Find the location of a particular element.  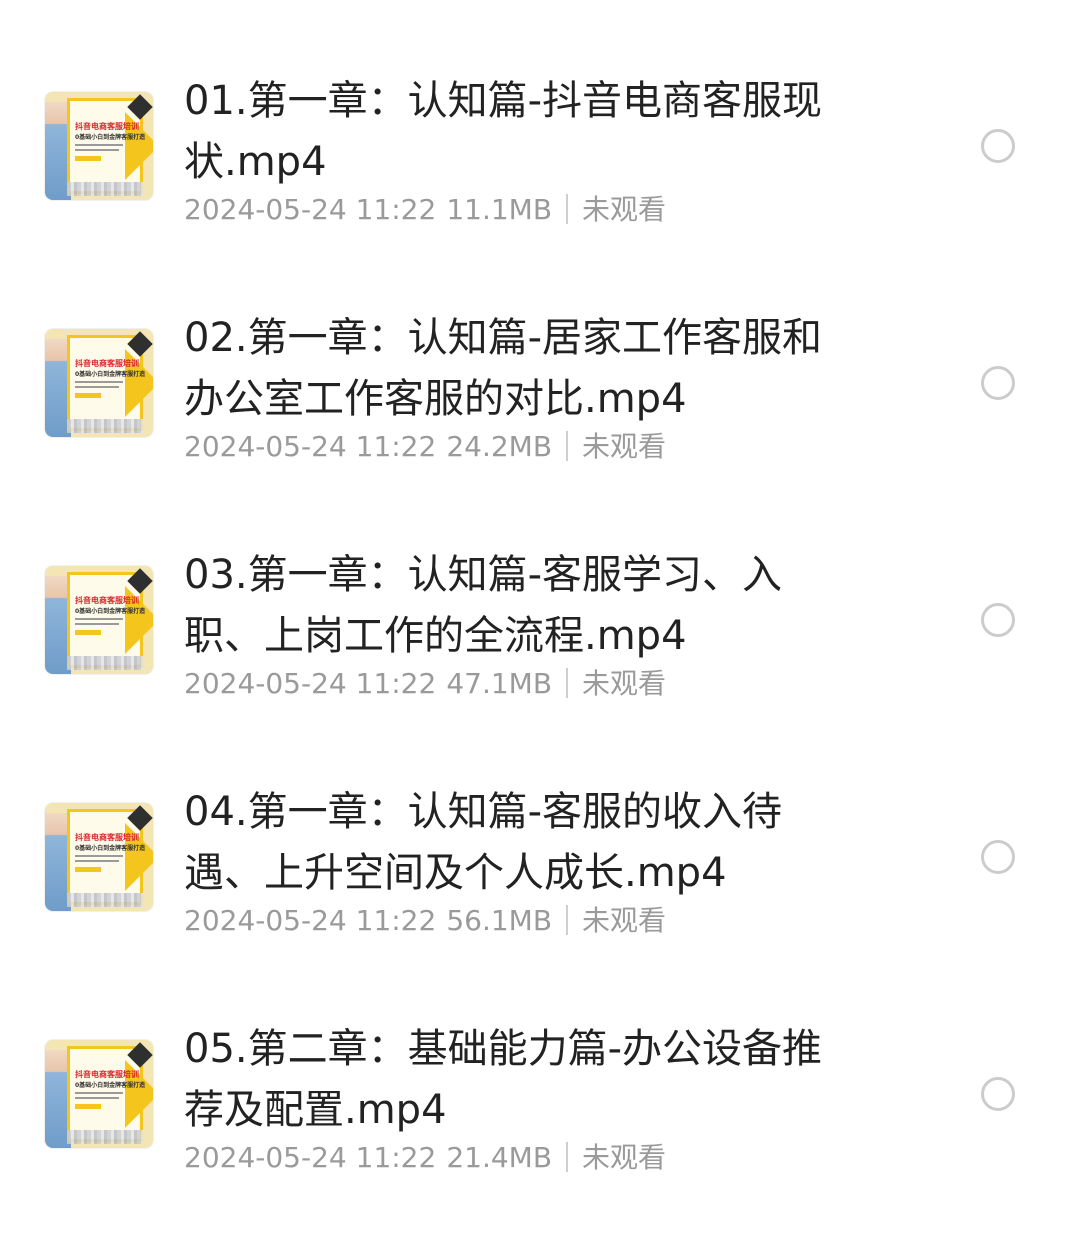

file-name: 02.第一章：认知篇-居家工作客服和办公室工作客服的对比.mp4 is located at coordinates (520, 369).